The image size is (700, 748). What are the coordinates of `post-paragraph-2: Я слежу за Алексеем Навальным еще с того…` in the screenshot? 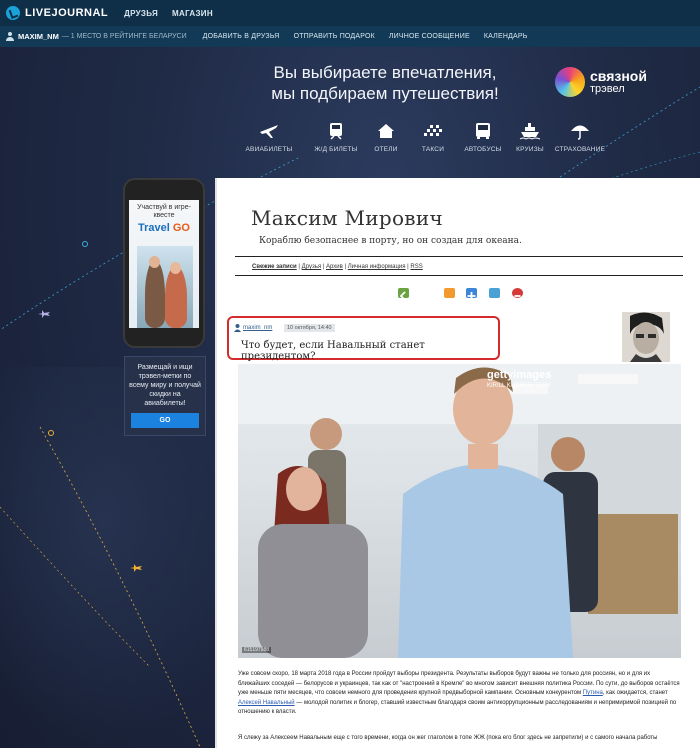 It's located at (448, 738).